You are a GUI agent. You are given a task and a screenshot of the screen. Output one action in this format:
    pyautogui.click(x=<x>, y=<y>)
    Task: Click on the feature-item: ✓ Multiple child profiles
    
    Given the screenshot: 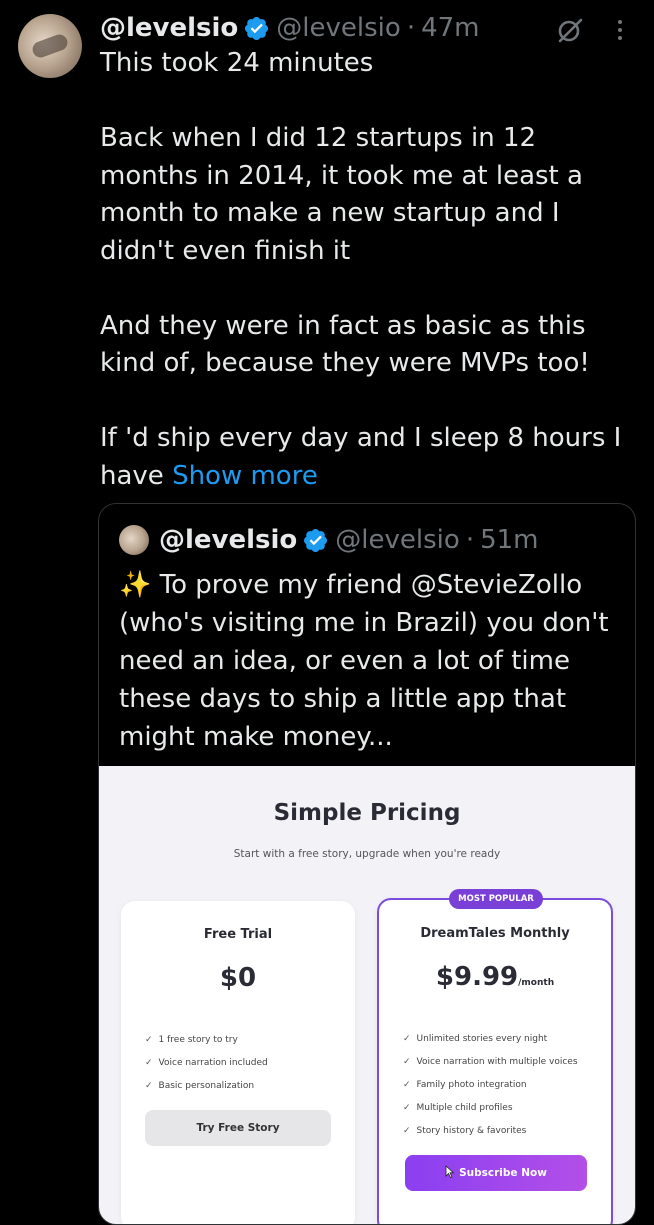 What is the action you would take?
    pyautogui.click(x=458, y=1108)
    